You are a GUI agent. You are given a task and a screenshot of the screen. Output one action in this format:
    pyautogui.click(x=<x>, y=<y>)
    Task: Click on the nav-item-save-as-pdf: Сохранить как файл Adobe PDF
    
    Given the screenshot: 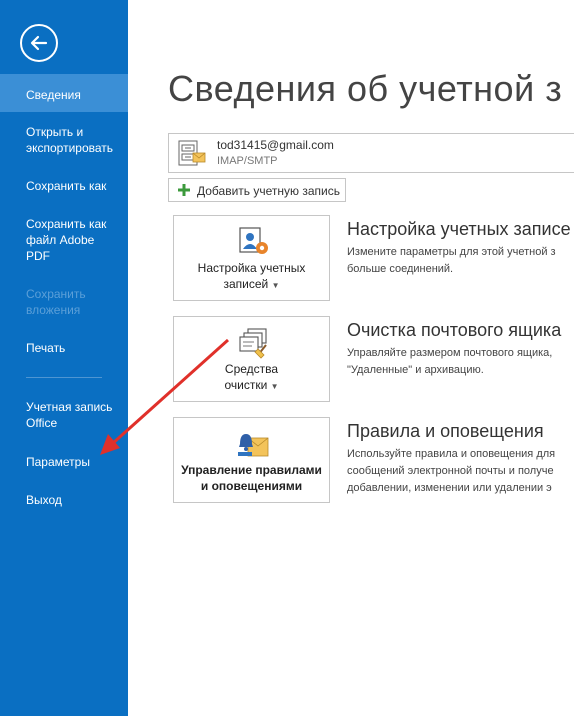 What is the action you would take?
    pyautogui.click(x=64, y=240)
    